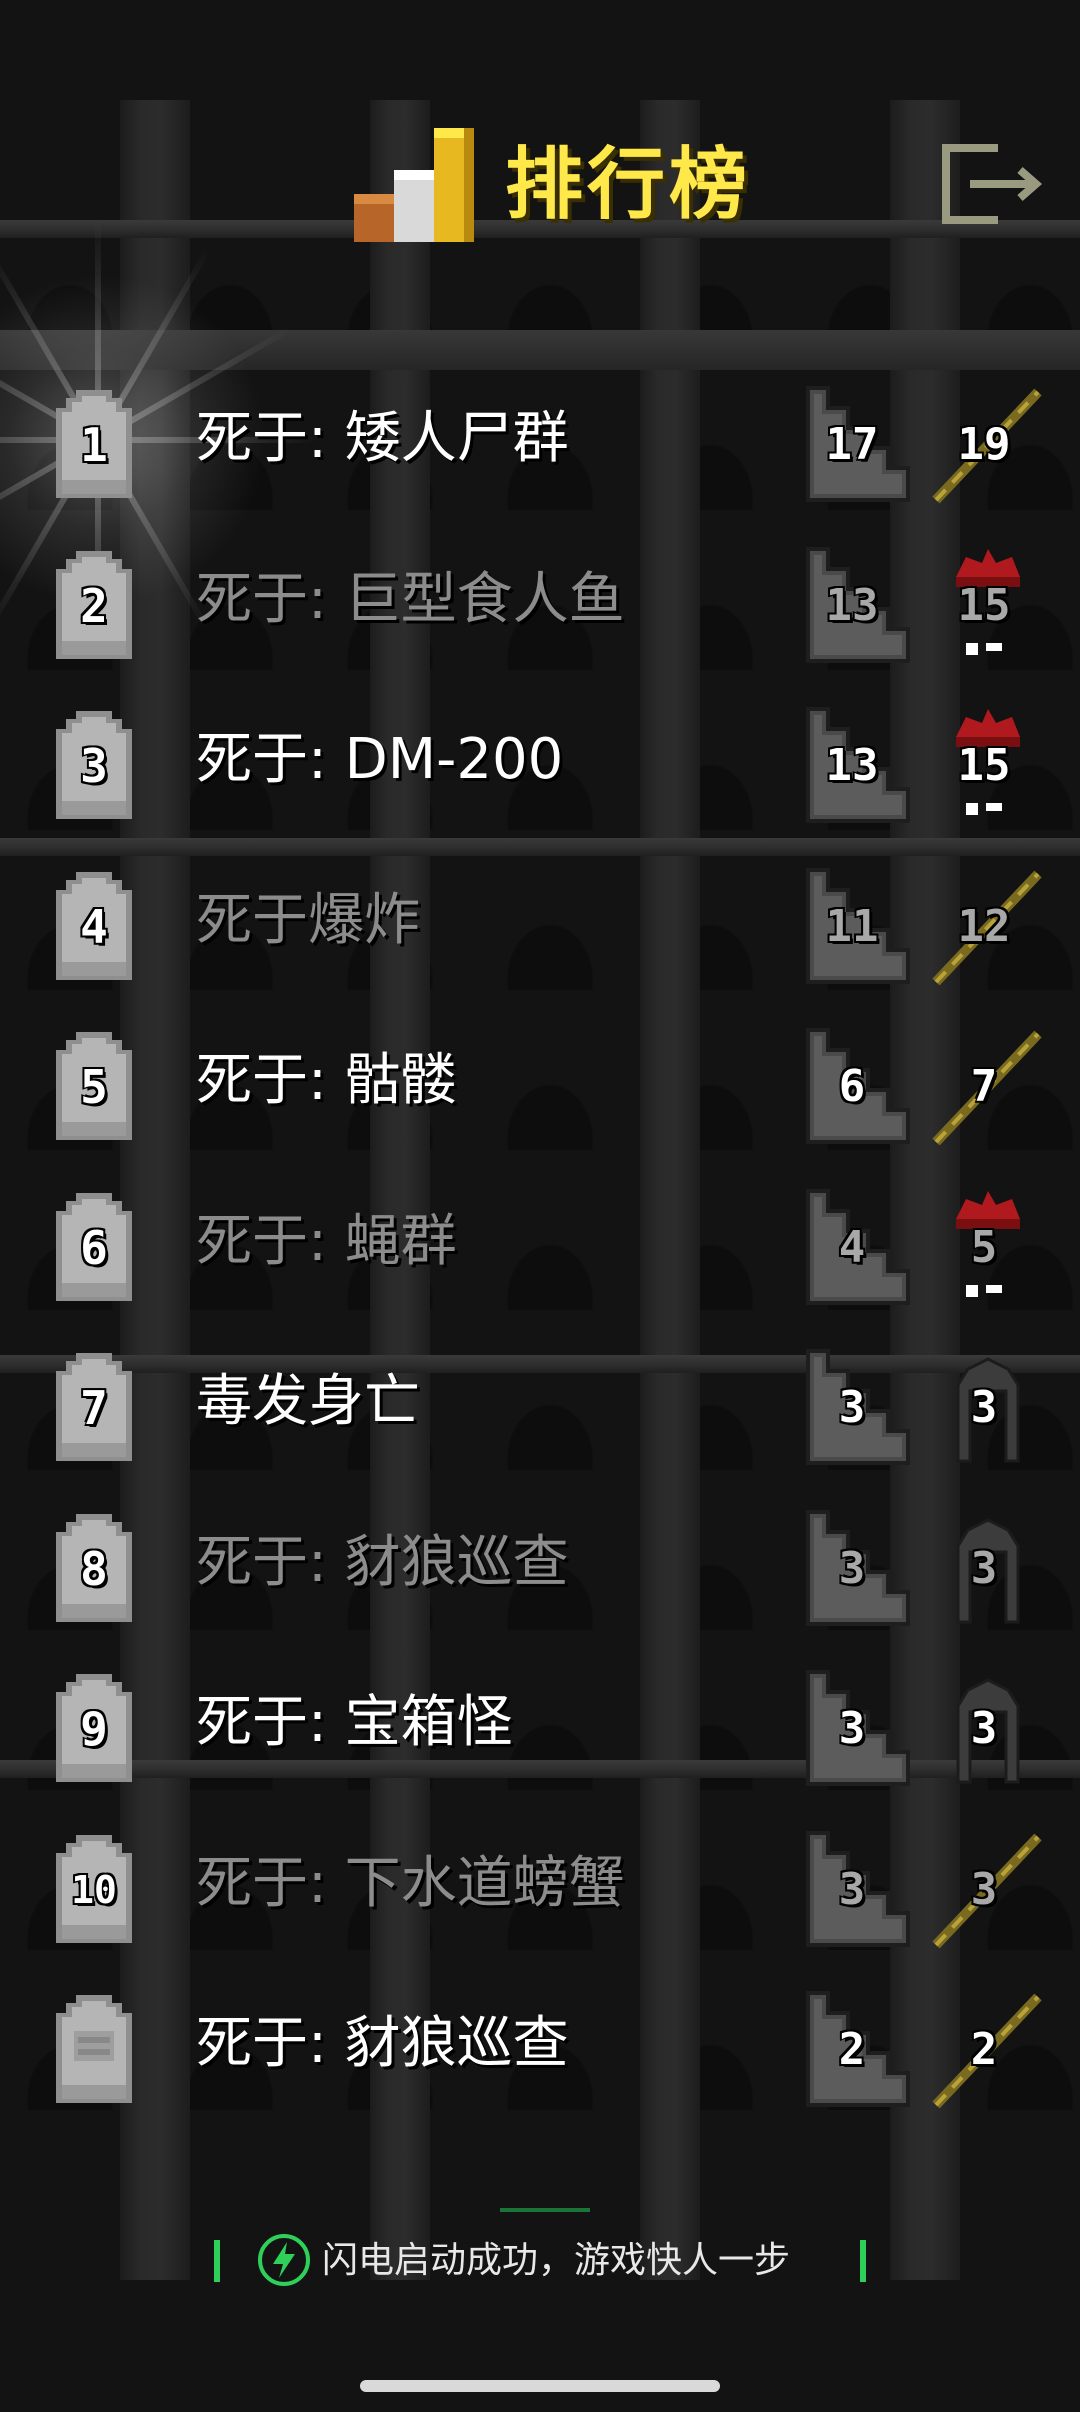  Describe the element at coordinates (852, 2049) in the screenshot. I see `depth-number: 2` at that location.